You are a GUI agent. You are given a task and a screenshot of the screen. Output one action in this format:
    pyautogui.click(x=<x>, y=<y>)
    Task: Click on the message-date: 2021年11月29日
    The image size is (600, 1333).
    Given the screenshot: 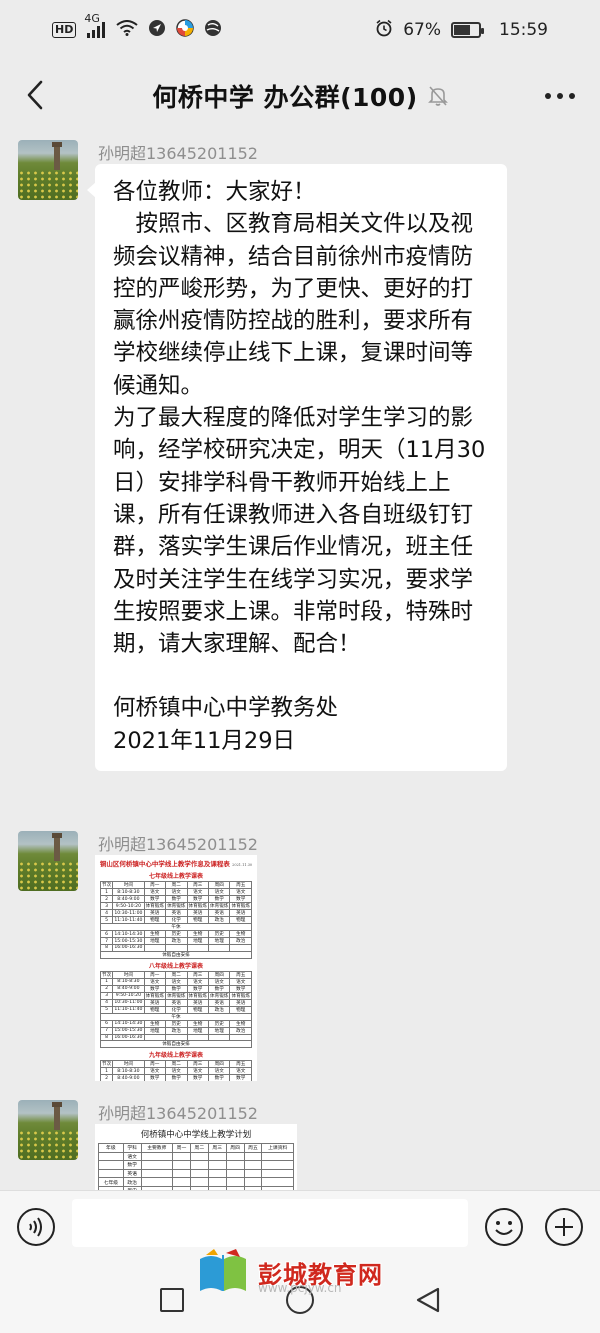 What is the action you would take?
    pyautogui.click(x=204, y=740)
    